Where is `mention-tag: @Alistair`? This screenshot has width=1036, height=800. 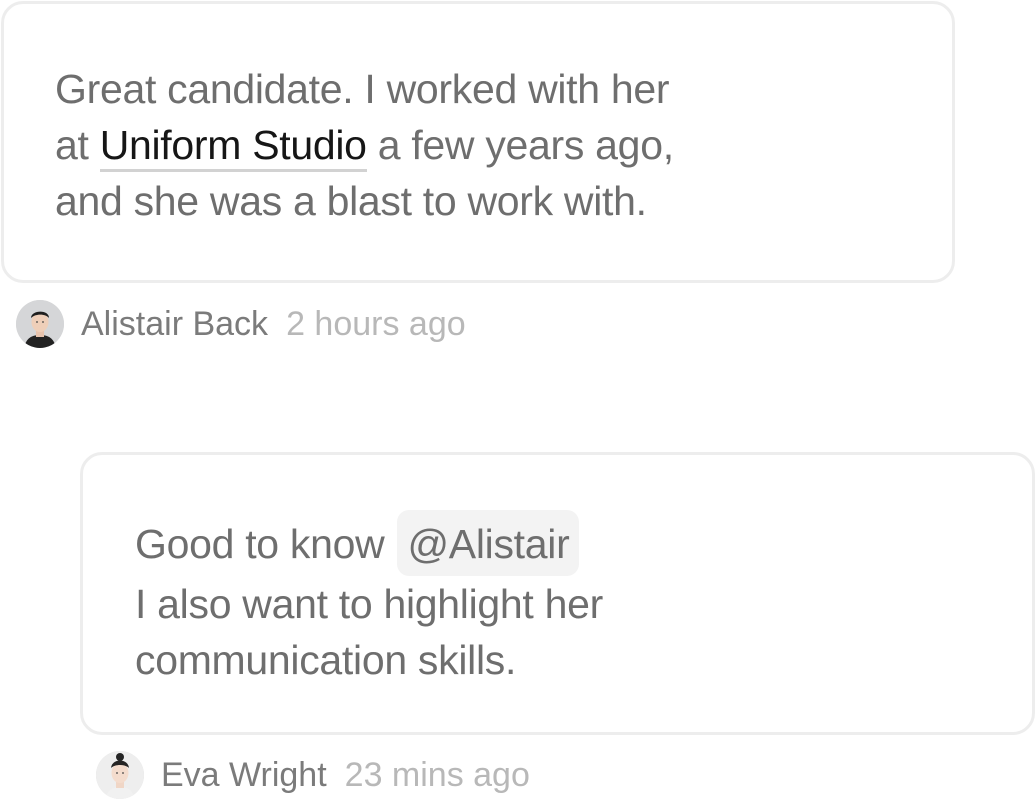 mention-tag: @Alistair is located at coordinates (488, 543).